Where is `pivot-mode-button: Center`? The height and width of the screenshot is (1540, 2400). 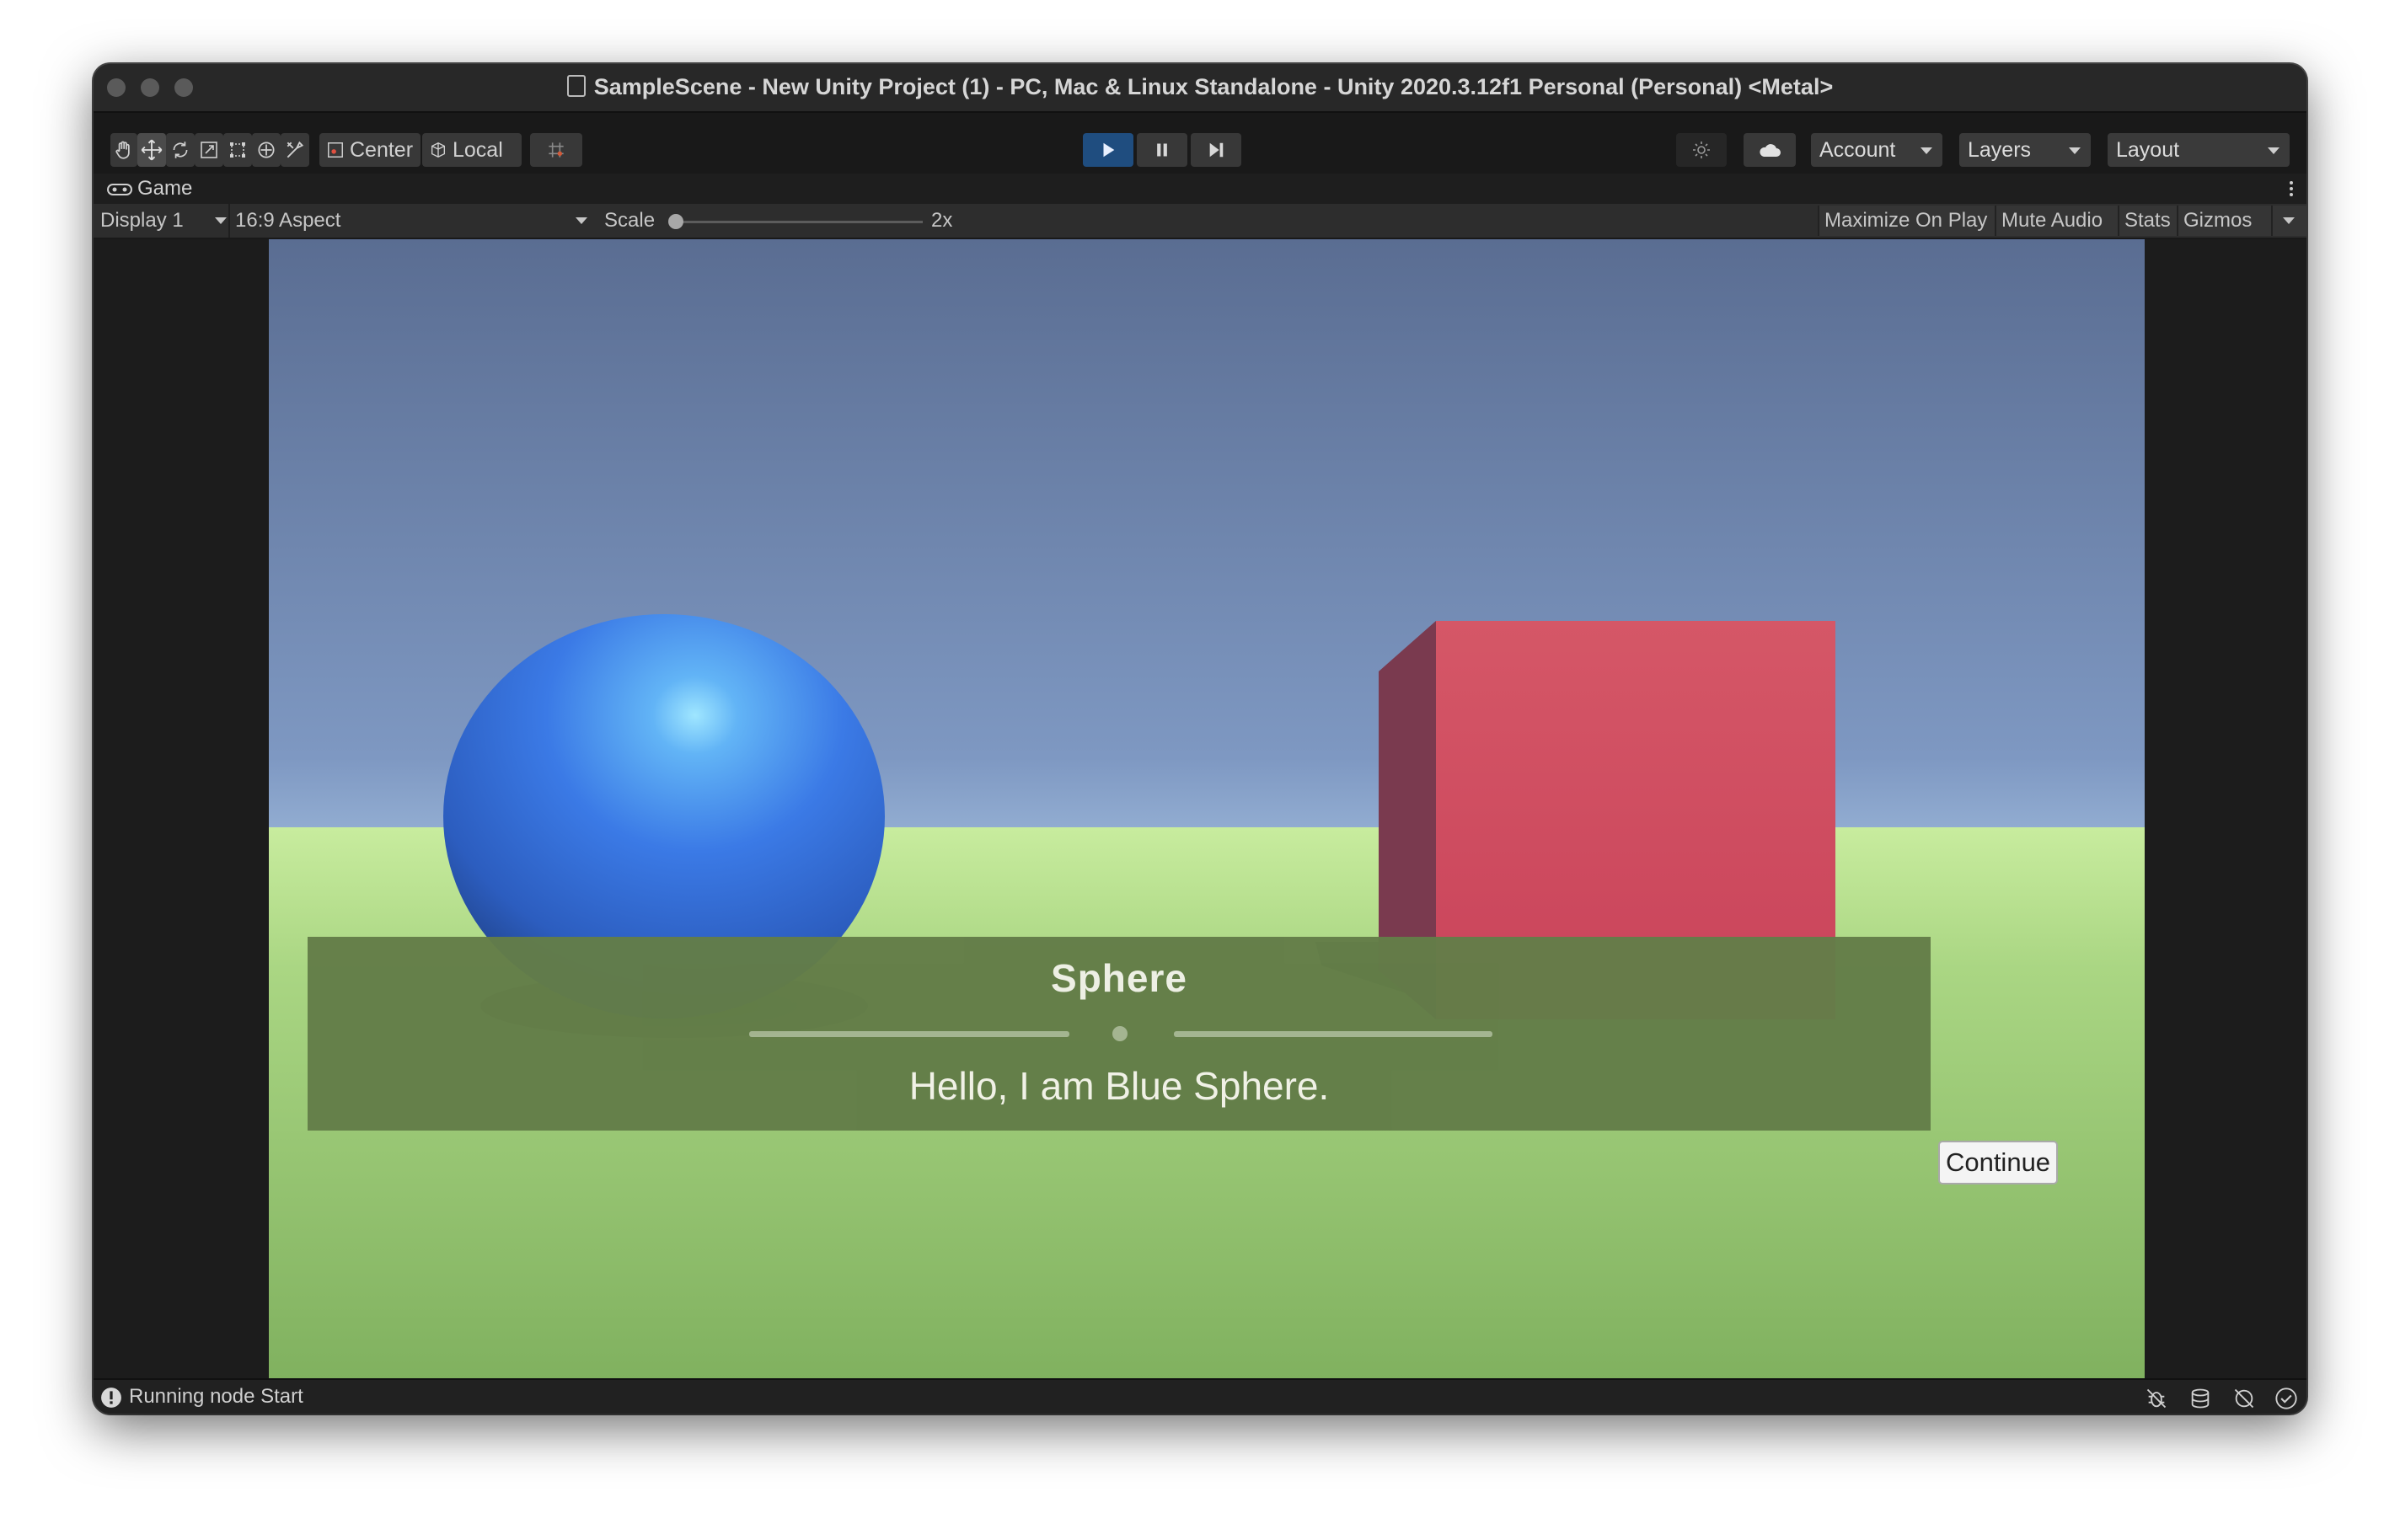 pivot-mode-button: Center is located at coordinates (370, 150).